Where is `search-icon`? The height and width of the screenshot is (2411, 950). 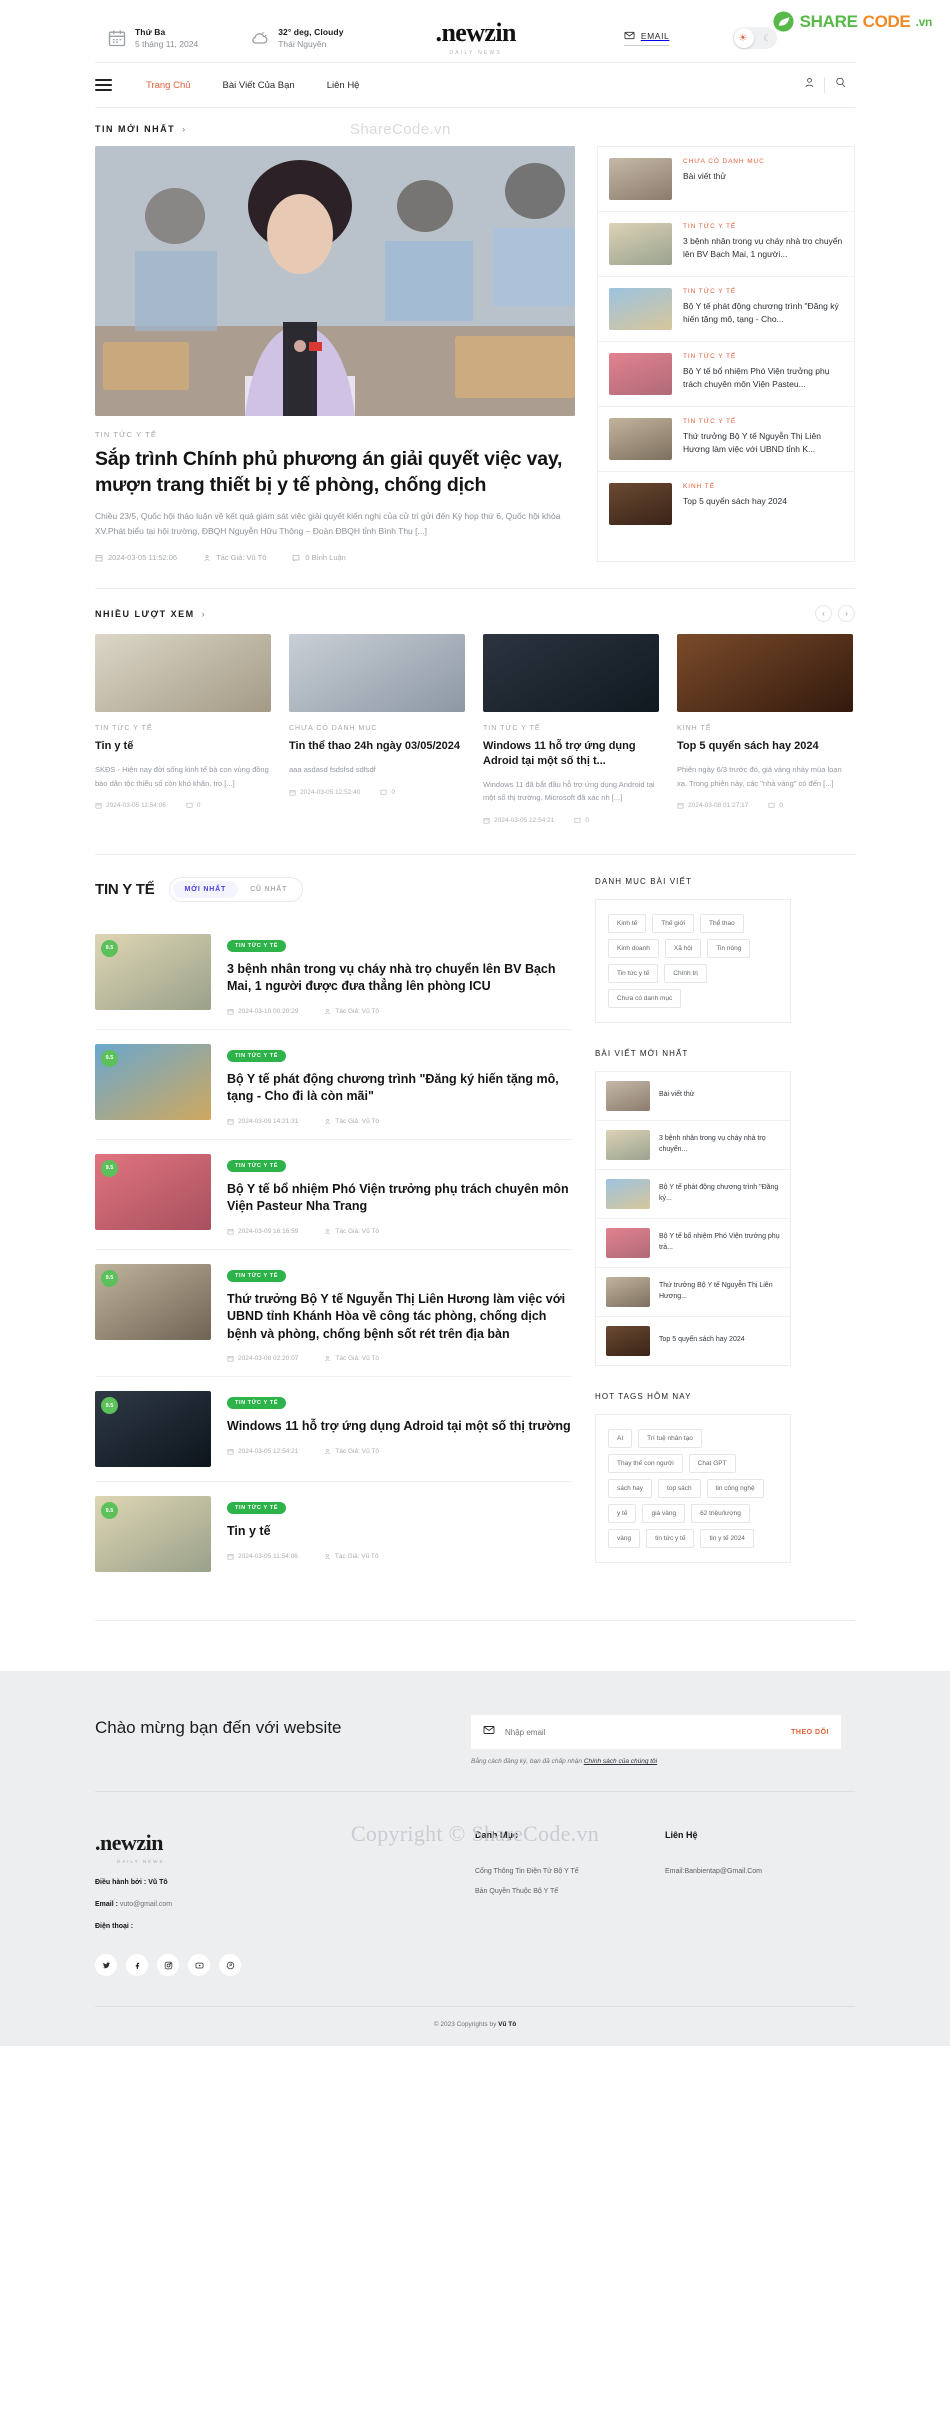
search-icon is located at coordinates (840, 85).